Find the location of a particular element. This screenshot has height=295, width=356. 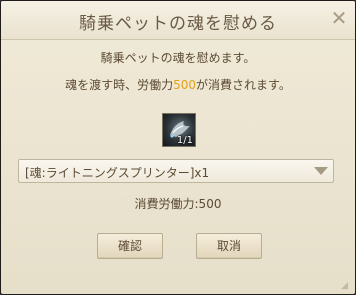

confirm-button: 確認 is located at coordinates (130, 246).